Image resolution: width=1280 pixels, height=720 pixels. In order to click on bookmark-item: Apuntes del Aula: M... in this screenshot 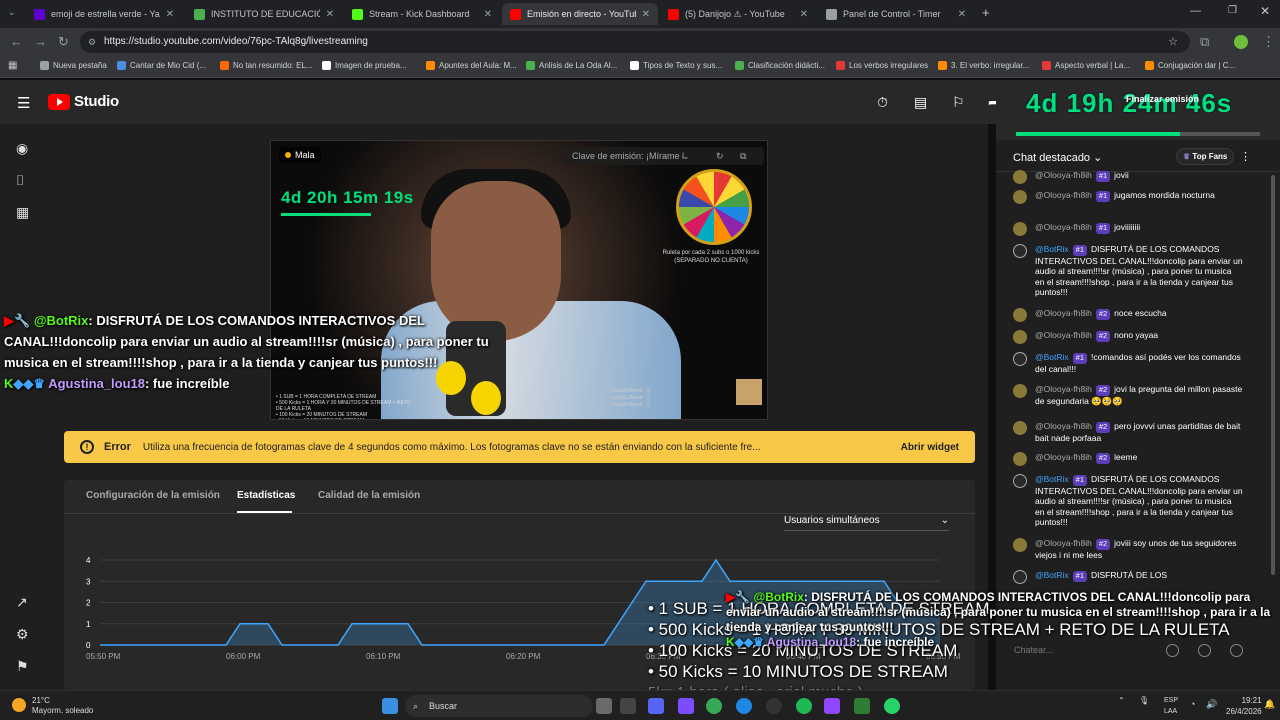, I will do `click(471, 65)`.